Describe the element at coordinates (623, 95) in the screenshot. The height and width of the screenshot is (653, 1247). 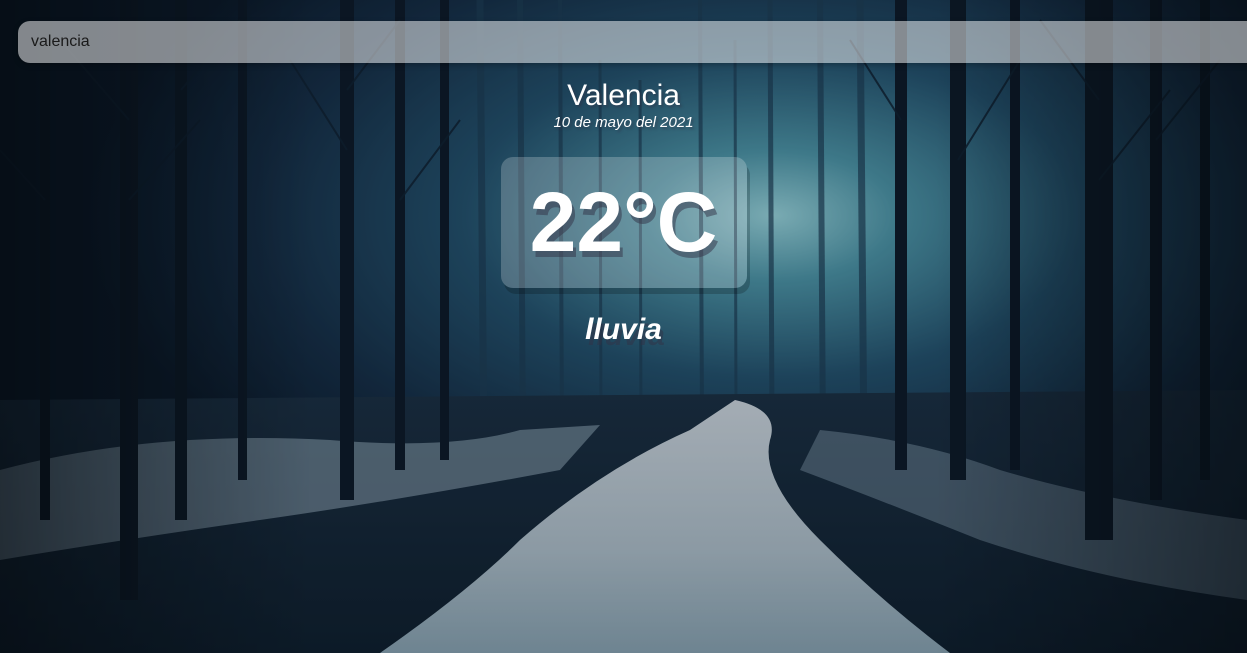
I see `city-name: Valencia` at that location.